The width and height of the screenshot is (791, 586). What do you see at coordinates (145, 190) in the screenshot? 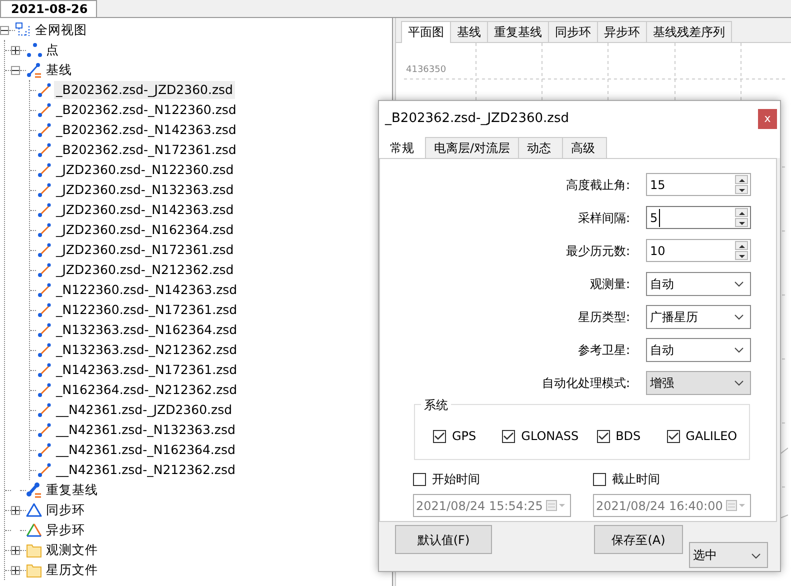
I see `tree-item: _JZD2360.zsd-_N132363.zsd` at bounding box center [145, 190].